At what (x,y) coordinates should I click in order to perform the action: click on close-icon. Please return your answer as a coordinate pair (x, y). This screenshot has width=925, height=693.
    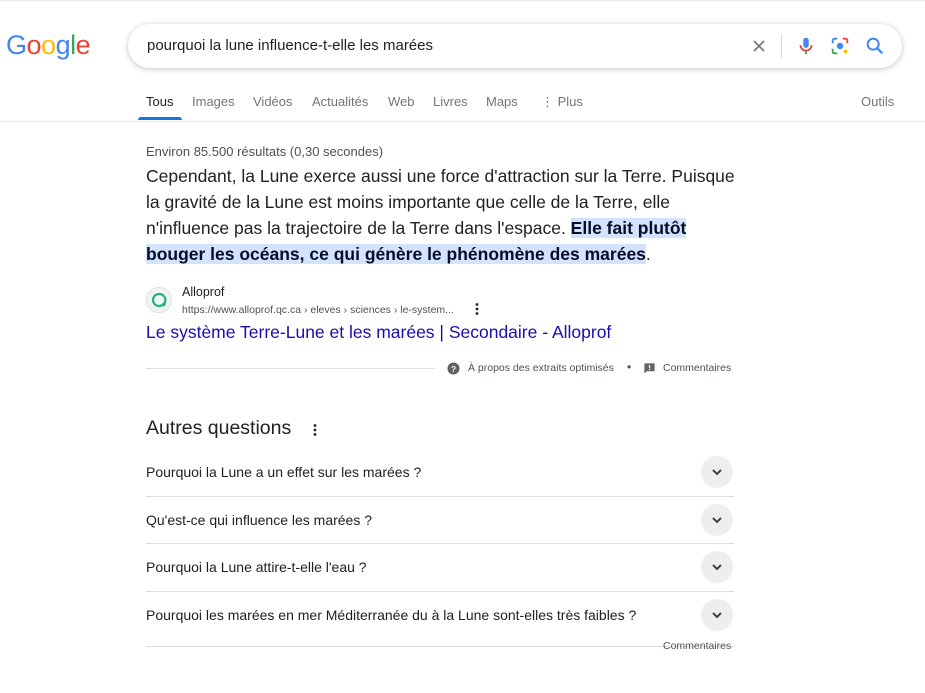
    Looking at the image, I should click on (759, 46).